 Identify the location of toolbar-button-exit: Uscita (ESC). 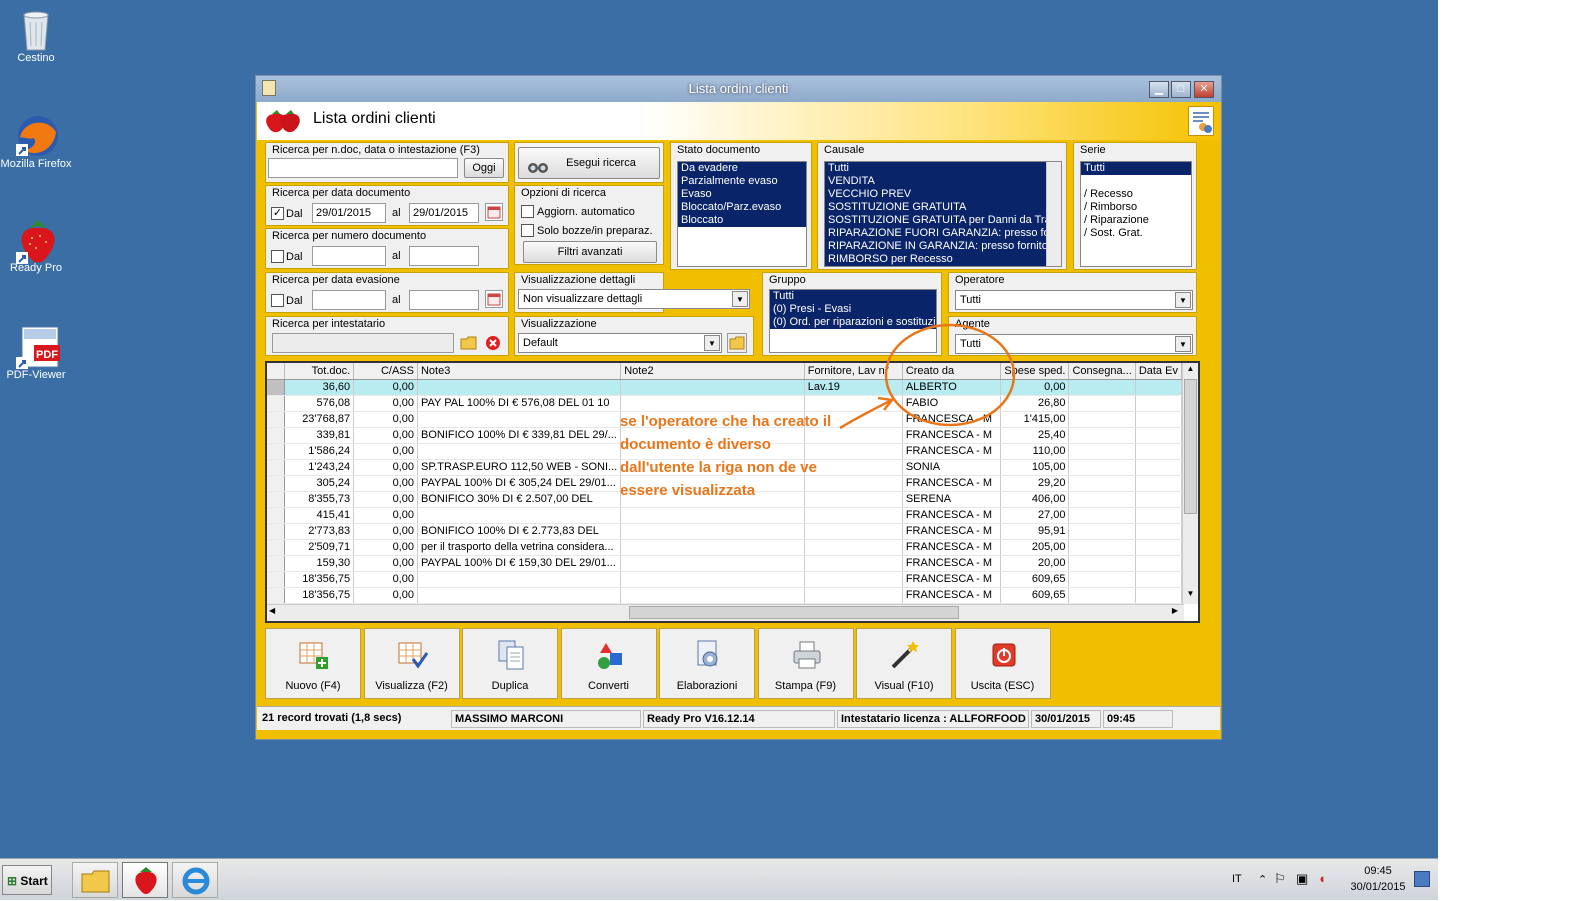
(1002, 663).